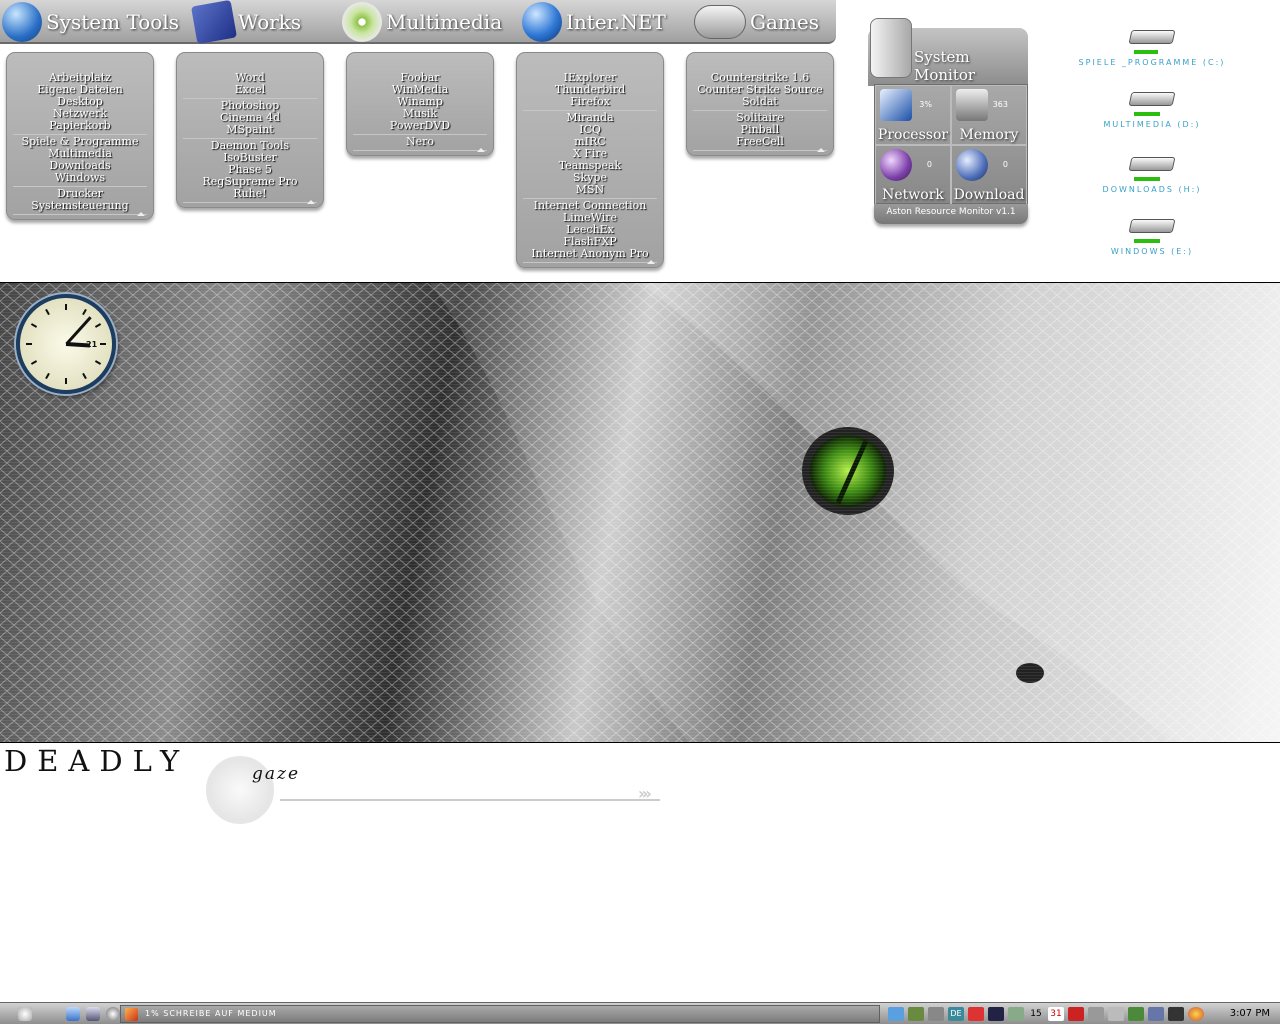 The height and width of the screenshot is (1024, 1280). What do you see at coordinates (951, 214) in the screenshot?
I see `monitor-footer: Aston Resource Monitor v1.1` at bounding box center [951, 214].